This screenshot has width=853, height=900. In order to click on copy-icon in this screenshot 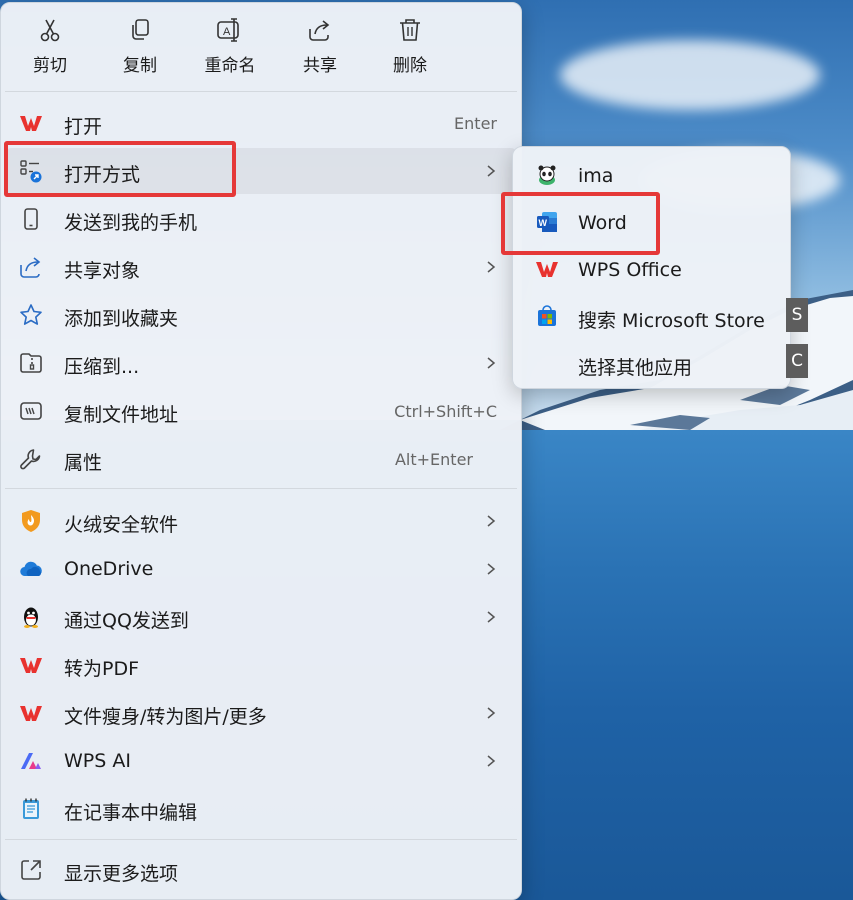, I will do `click(140, 29)`.